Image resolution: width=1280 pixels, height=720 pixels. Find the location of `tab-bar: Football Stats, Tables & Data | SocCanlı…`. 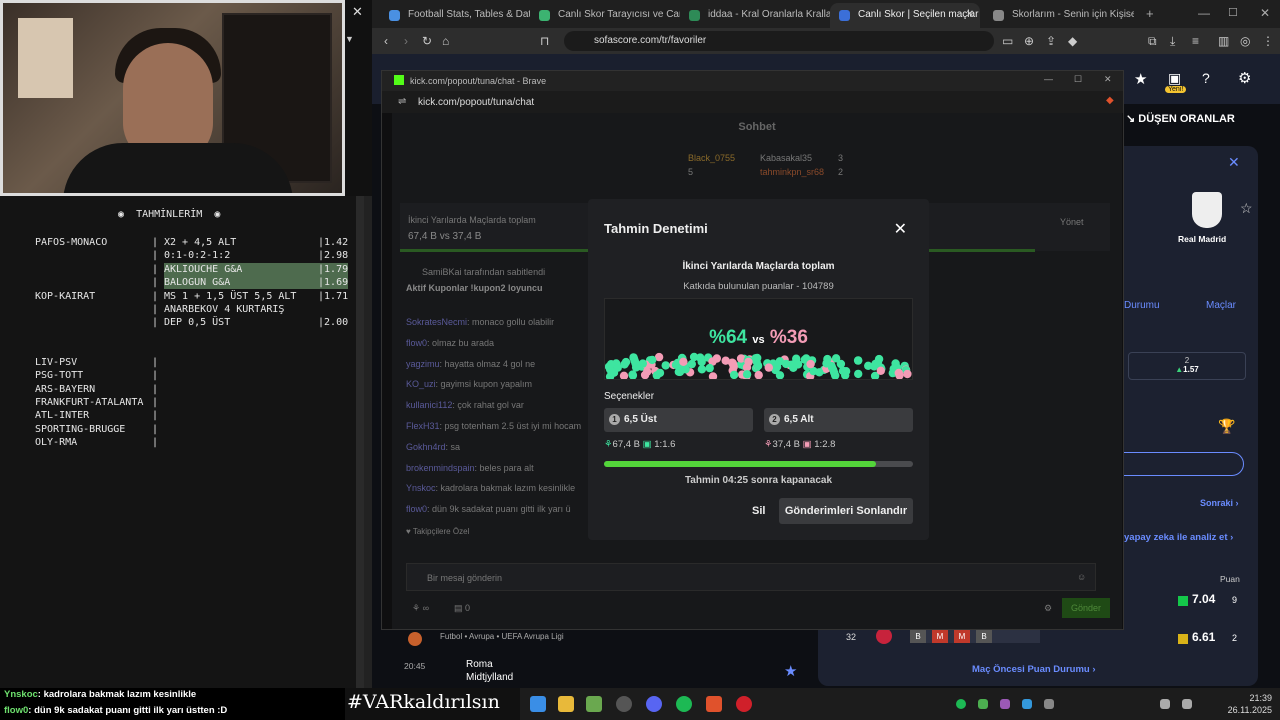

tab-bar: Football Stats, Tables & Data | SocCanlı… is located at coordinates (826, 14).